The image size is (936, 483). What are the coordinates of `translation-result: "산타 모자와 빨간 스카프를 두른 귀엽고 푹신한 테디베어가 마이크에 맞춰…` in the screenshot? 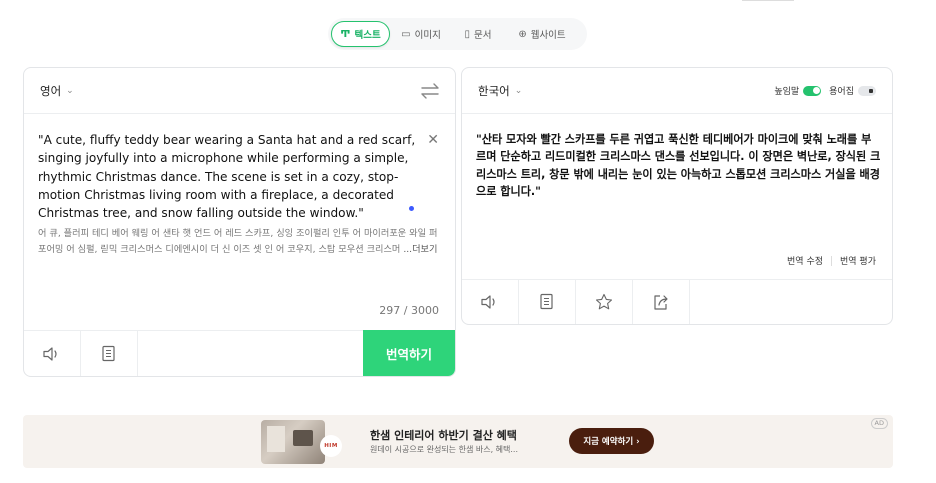 It's located at (678, 165).